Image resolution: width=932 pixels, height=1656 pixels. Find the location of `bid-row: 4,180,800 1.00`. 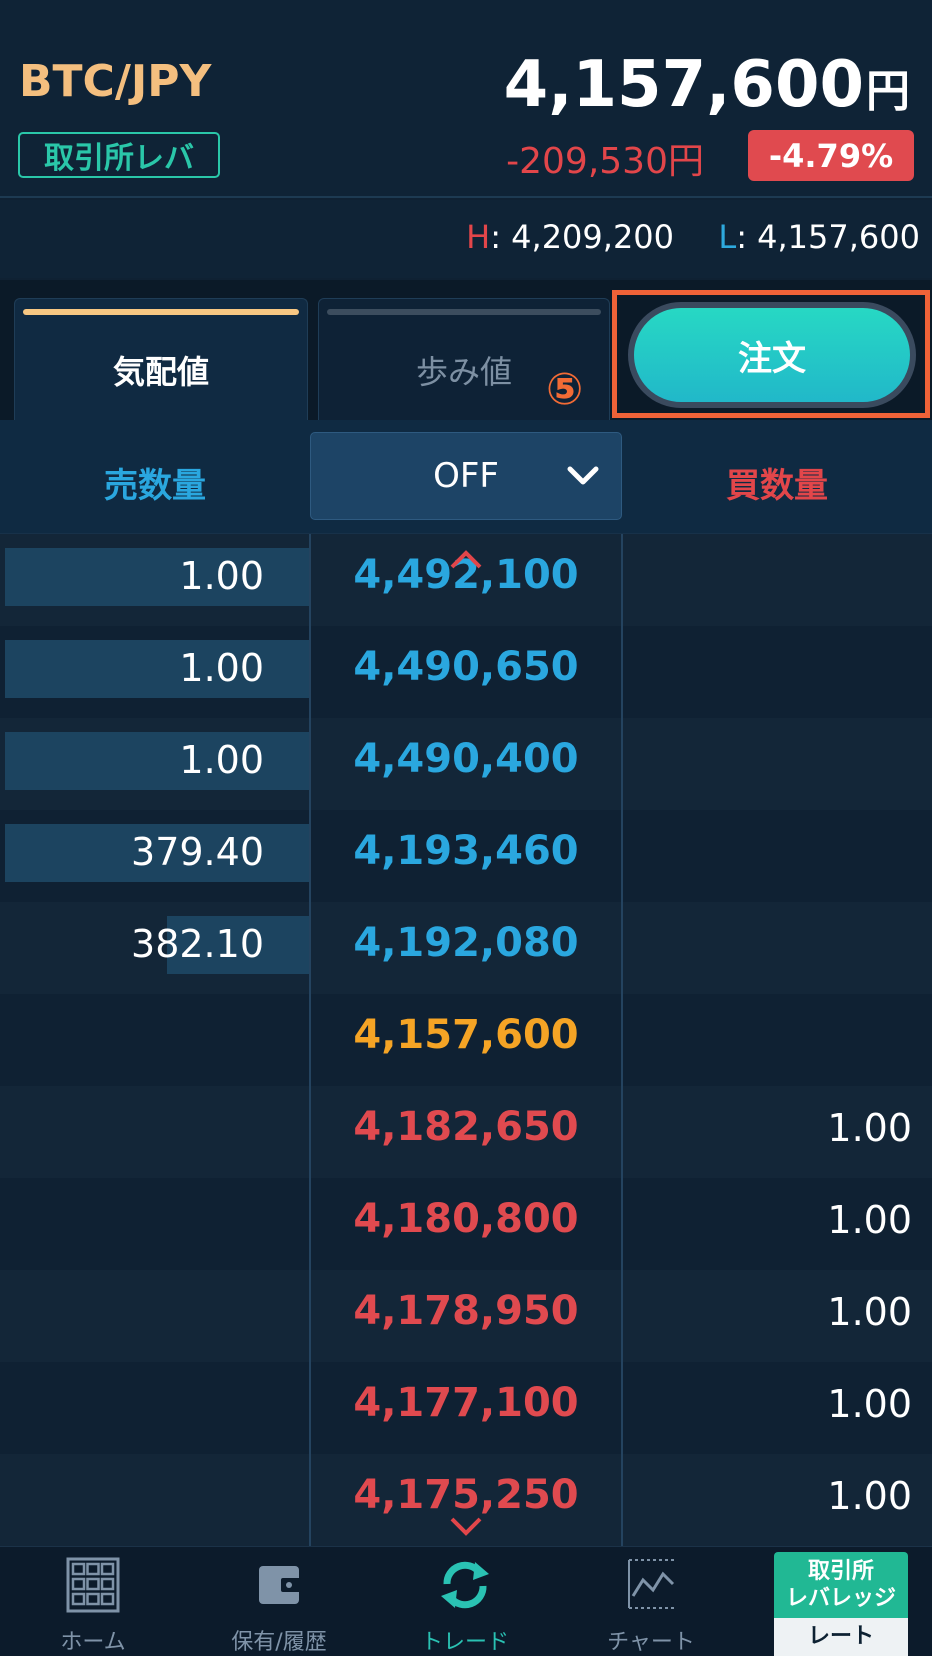

bid-row: 4,180,800 1.00 is located at coordinates (466, 1224).